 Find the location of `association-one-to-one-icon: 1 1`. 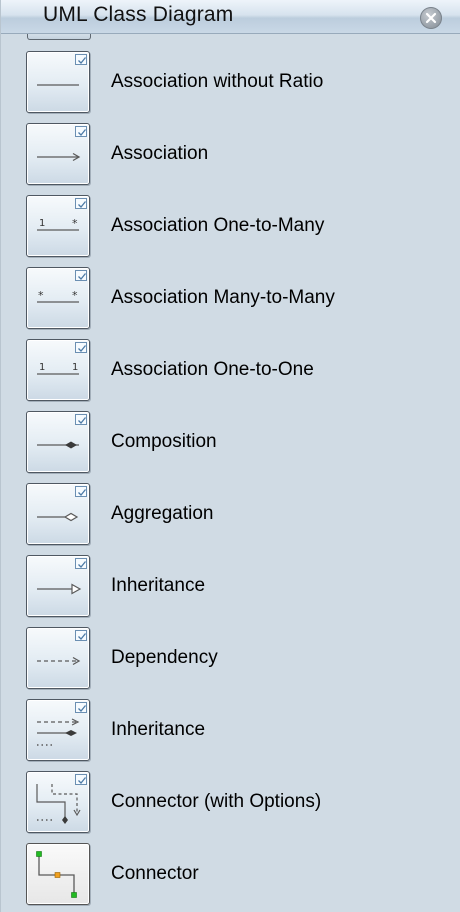

association-one-to-one-icon: 1 1 is located at coordinates (58, 370).